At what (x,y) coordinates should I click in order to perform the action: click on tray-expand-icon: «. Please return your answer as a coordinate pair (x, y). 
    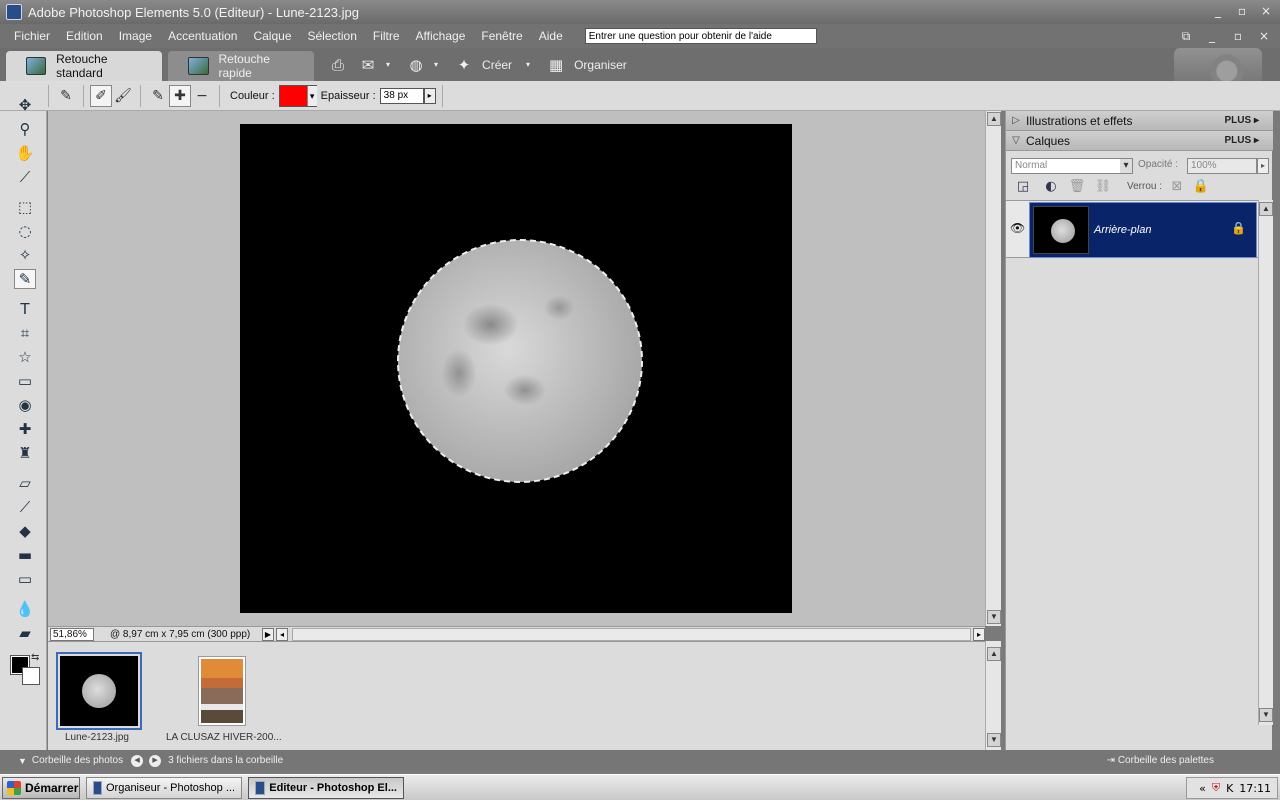
    Looking at the image, I should click on (1202, 788).